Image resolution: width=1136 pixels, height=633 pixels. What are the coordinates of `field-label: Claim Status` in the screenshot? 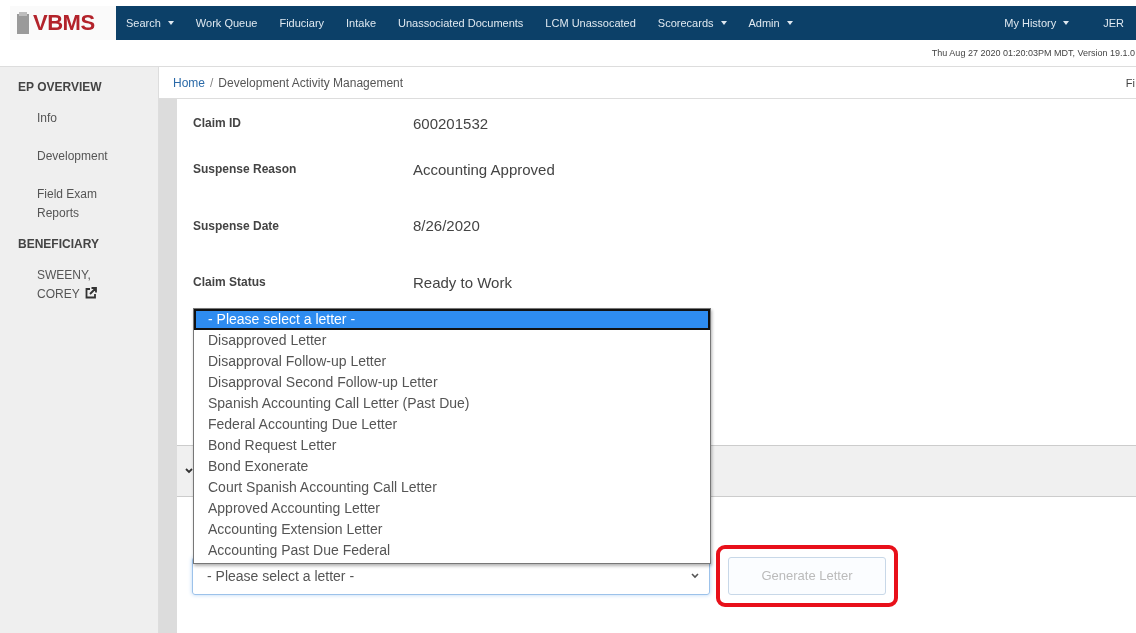 It's located at (230, 282).